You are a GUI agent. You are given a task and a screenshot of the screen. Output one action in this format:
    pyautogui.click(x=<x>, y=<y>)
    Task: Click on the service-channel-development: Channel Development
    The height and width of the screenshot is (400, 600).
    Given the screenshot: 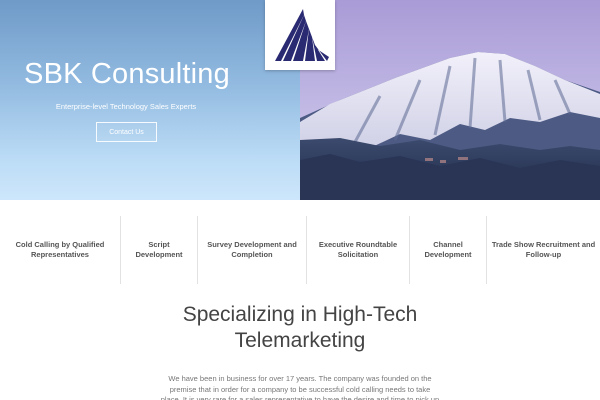 What is the action you would take?
    pyautogui.click(x=448, y=250)
    